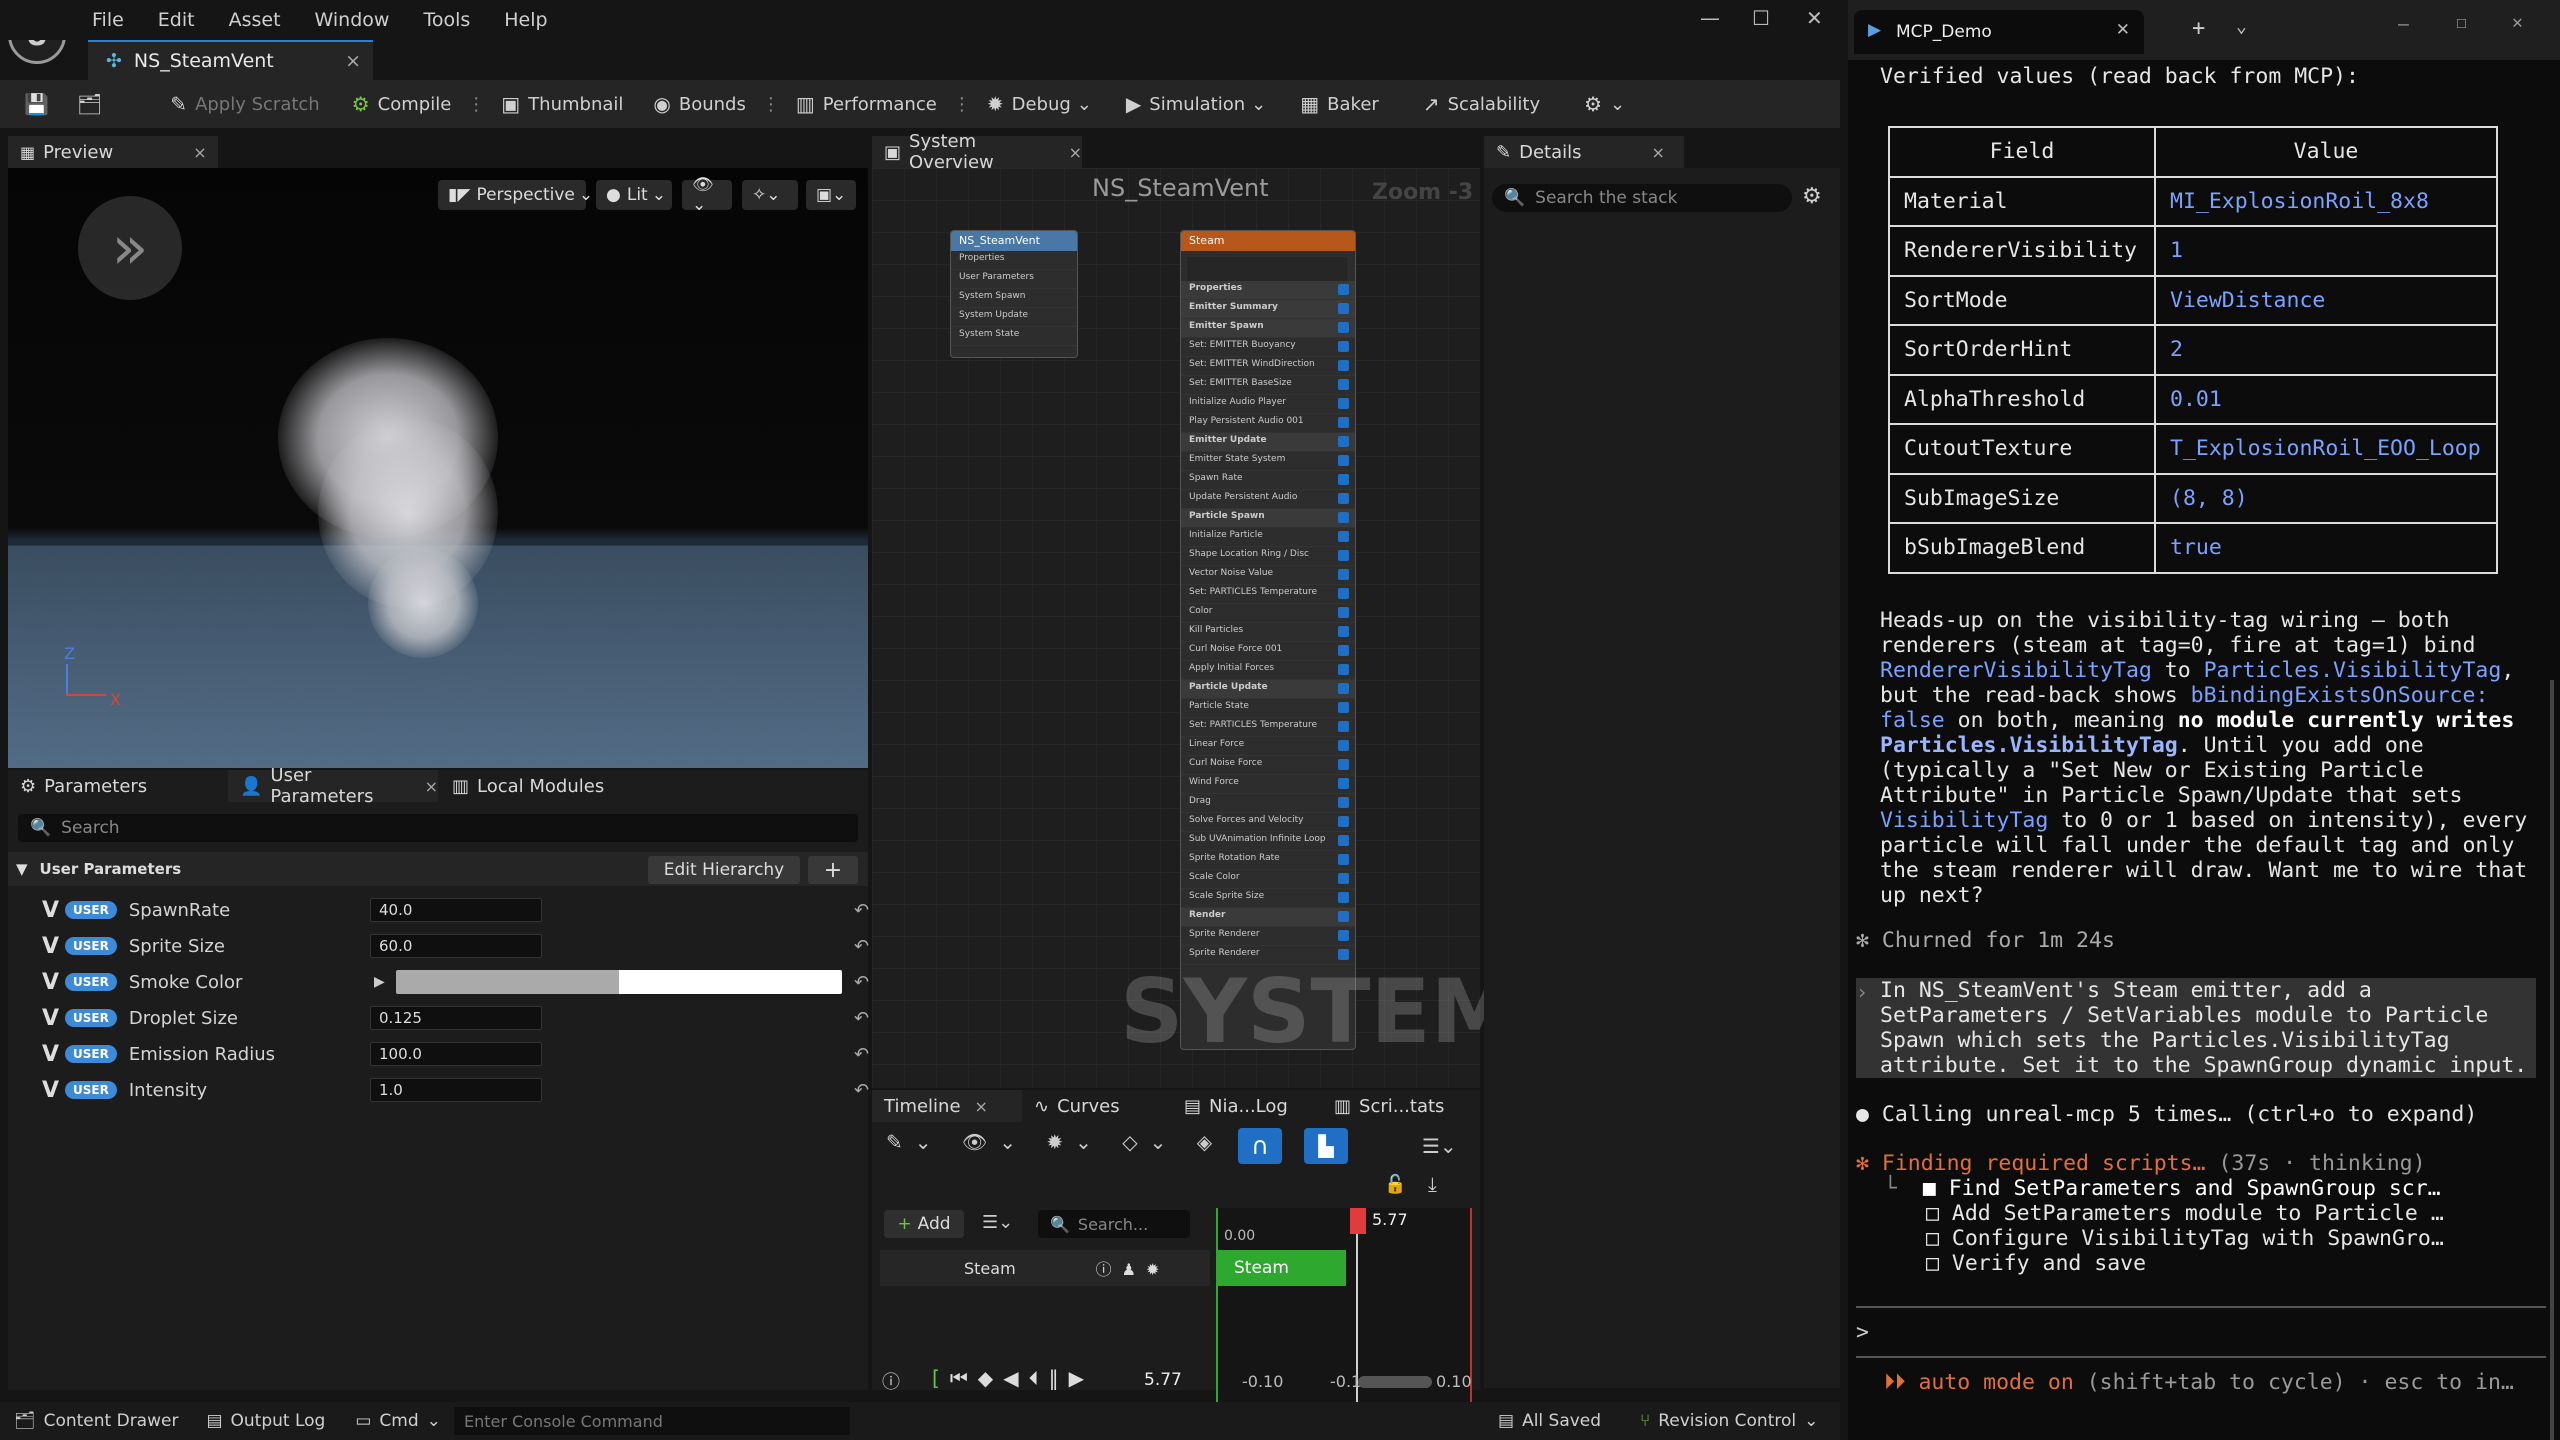 This screenshot has height=1440, width=2560. Describe the element at coordinates (1358, 1221) in the screenshot. I see `playhead-handle` at that location.